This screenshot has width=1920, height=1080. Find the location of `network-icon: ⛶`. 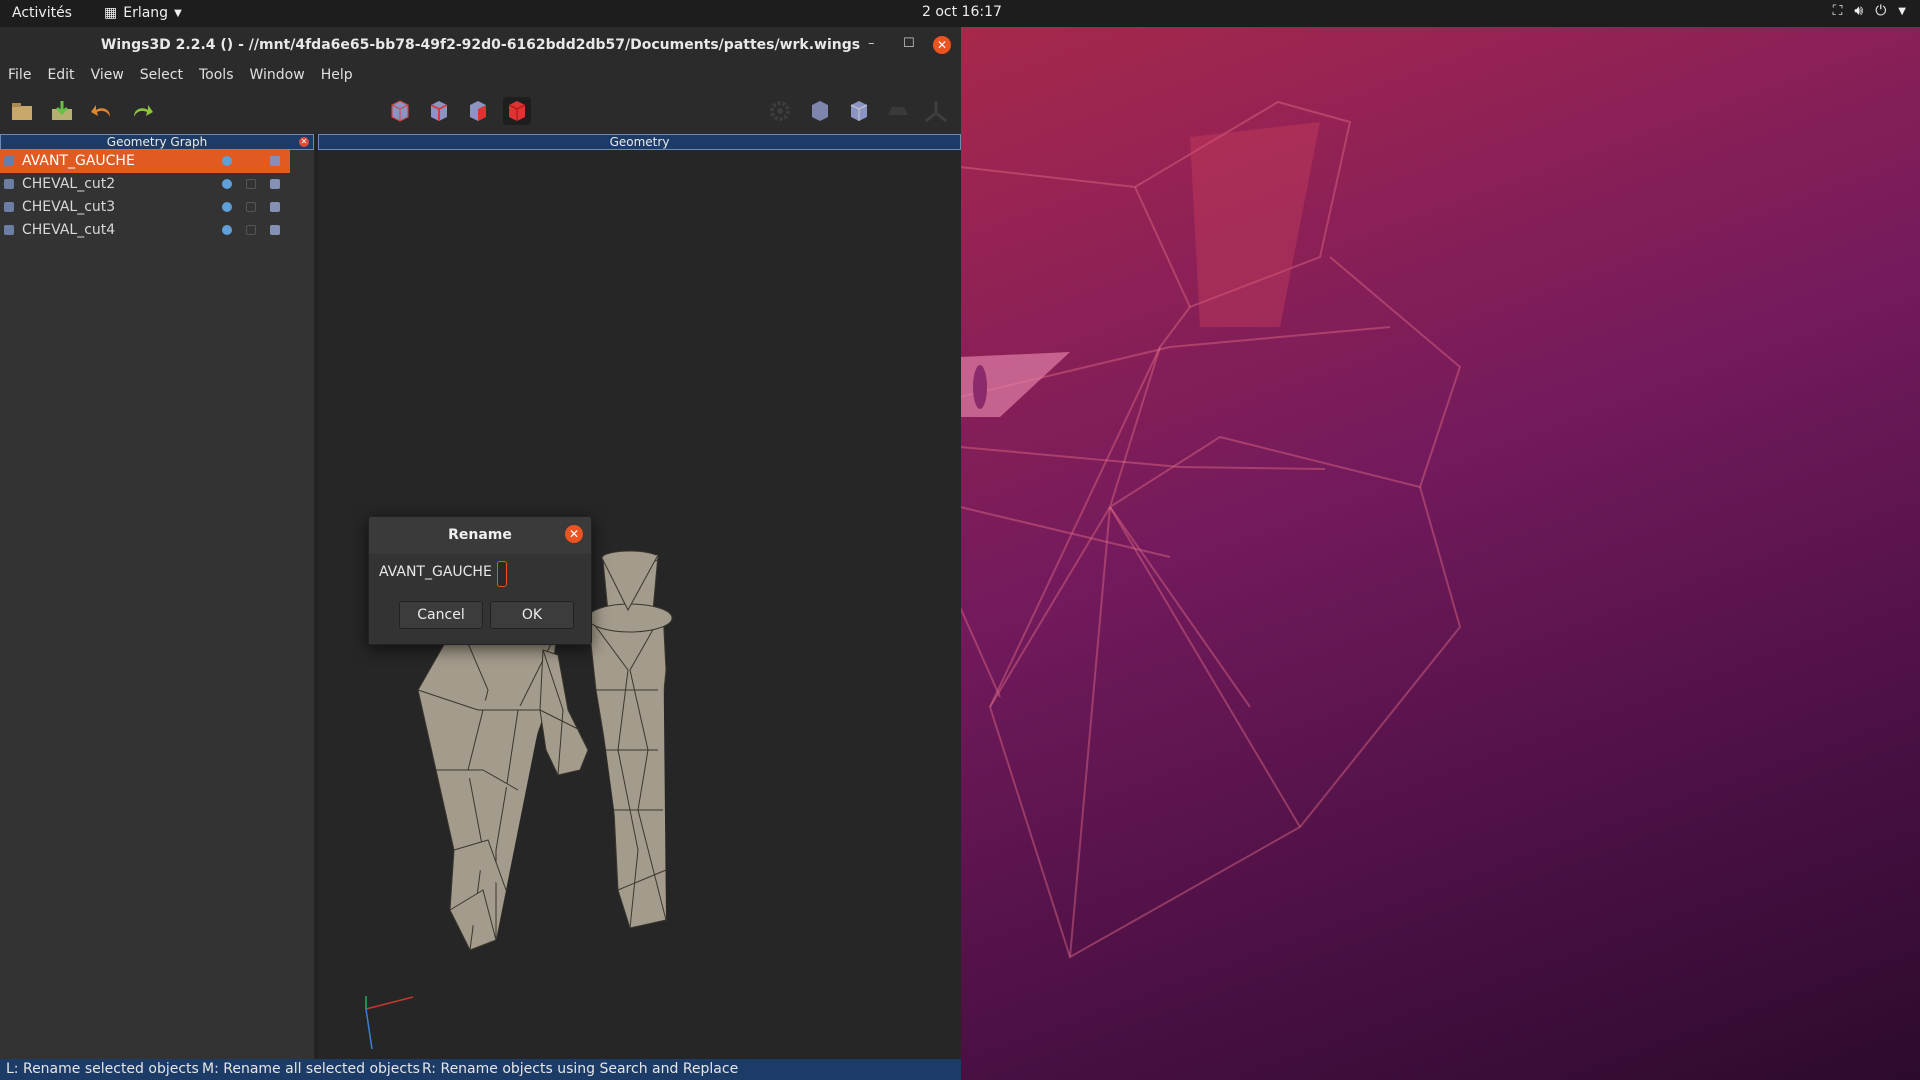

network-icon: ⛶ is located at coordinates (1837, 11).